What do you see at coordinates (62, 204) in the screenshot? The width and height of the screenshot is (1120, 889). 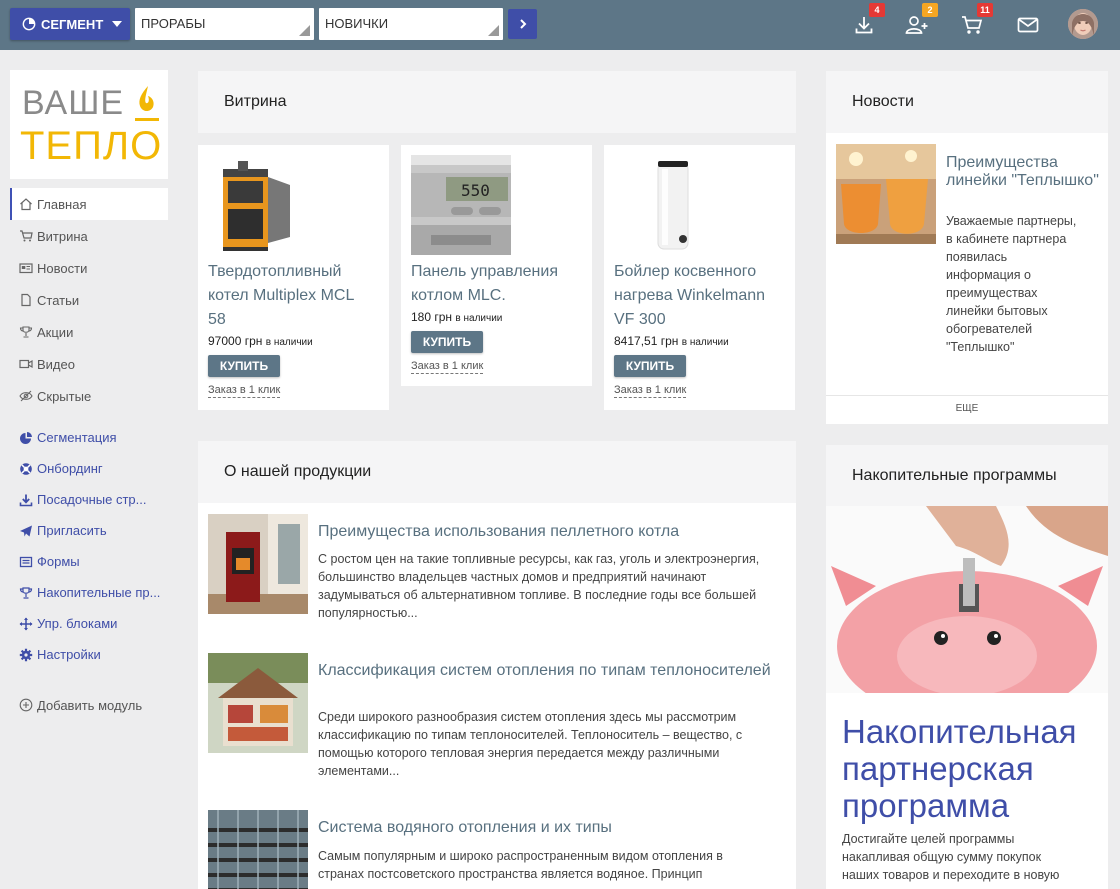 I see `sidebar-item-label: Главная` at bounding box center [62, 204].